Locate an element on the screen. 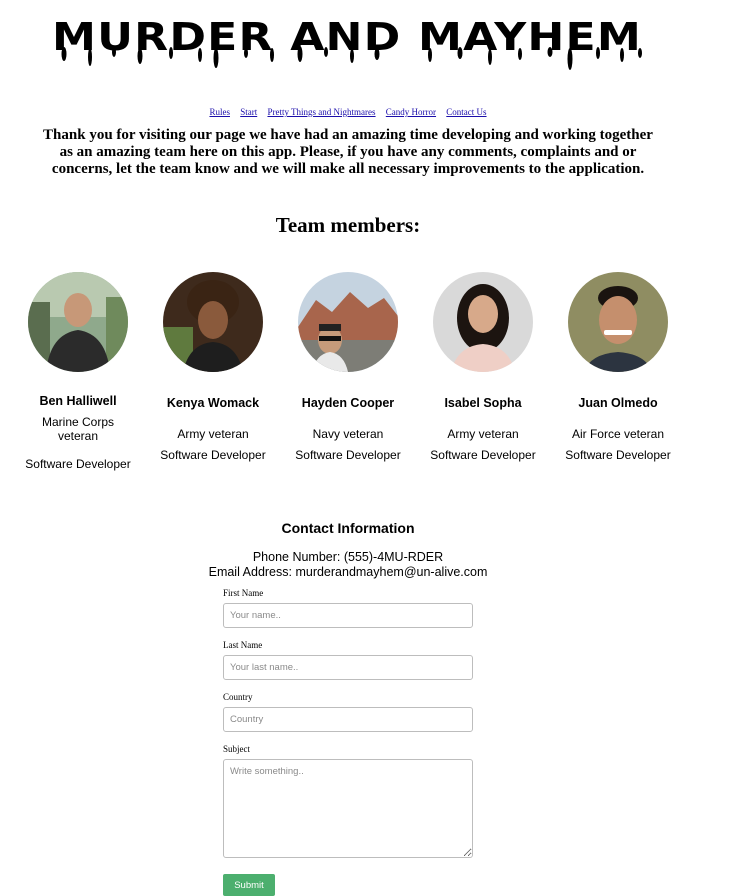 Image resolution: width=731 pixels, height=896 pixels. avatar-isabel-sopha is located at coordinates (483, 322).